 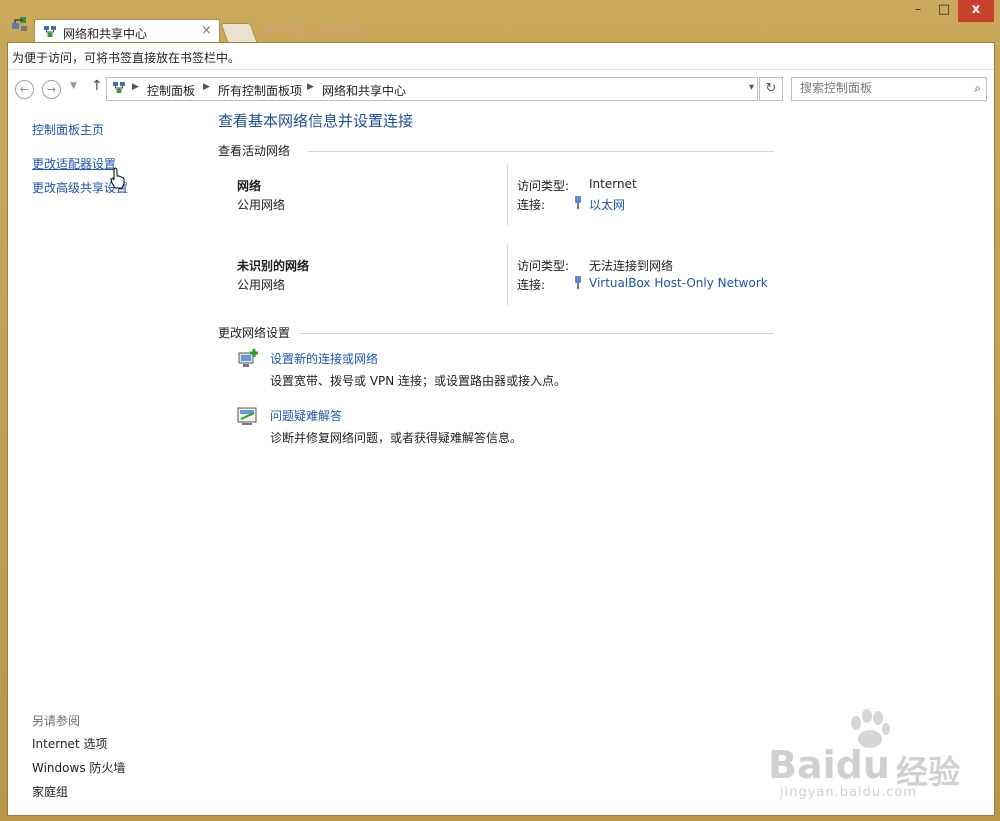 What do you see at coordinates (418, 381) in the screenshot?
I see `setup-connection-desc: 设置宽带、拨号或 VPN 连接；或设置路由器或接入点。` at bounding box center [418, 381].